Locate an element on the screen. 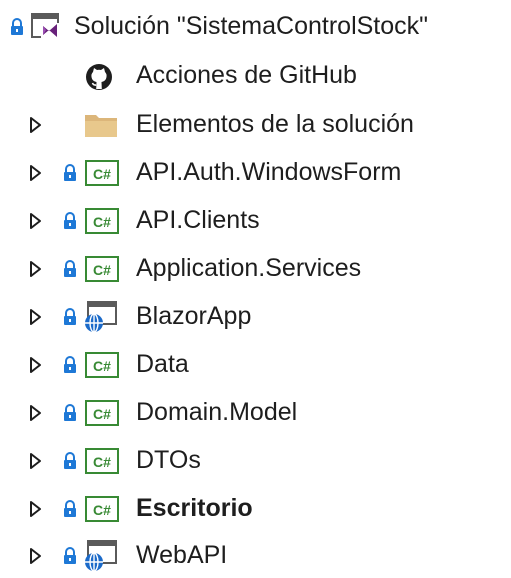 The image size is (511, 578). tree-item-project: C# API.Auth.WindowsForm is located at coordinates (255, 173).